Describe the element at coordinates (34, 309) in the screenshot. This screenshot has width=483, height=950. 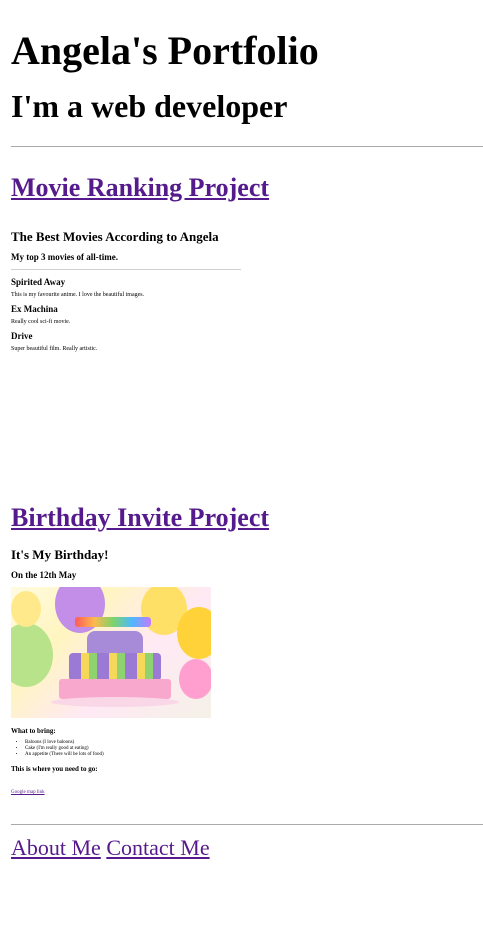
I see `movie-item-title: Ex Machina` at that location.